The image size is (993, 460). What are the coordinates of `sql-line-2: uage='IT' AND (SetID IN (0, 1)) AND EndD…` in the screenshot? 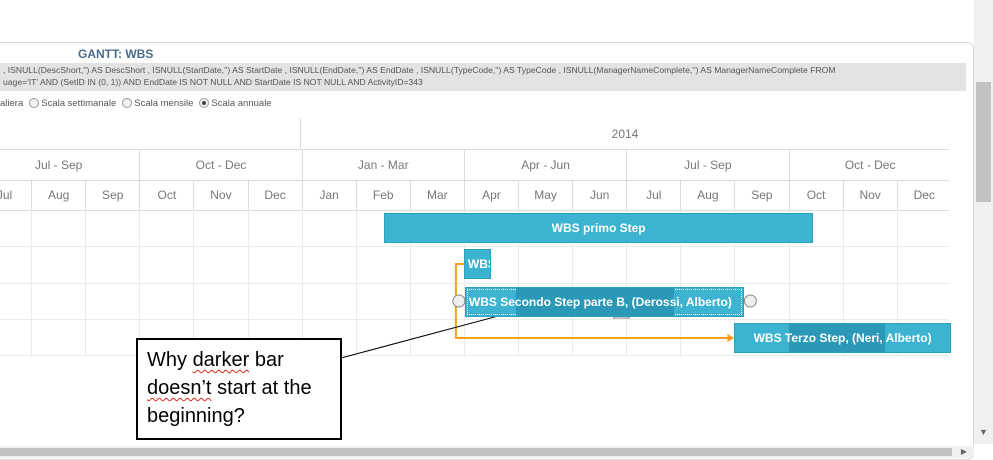 It's located at (213, 81).